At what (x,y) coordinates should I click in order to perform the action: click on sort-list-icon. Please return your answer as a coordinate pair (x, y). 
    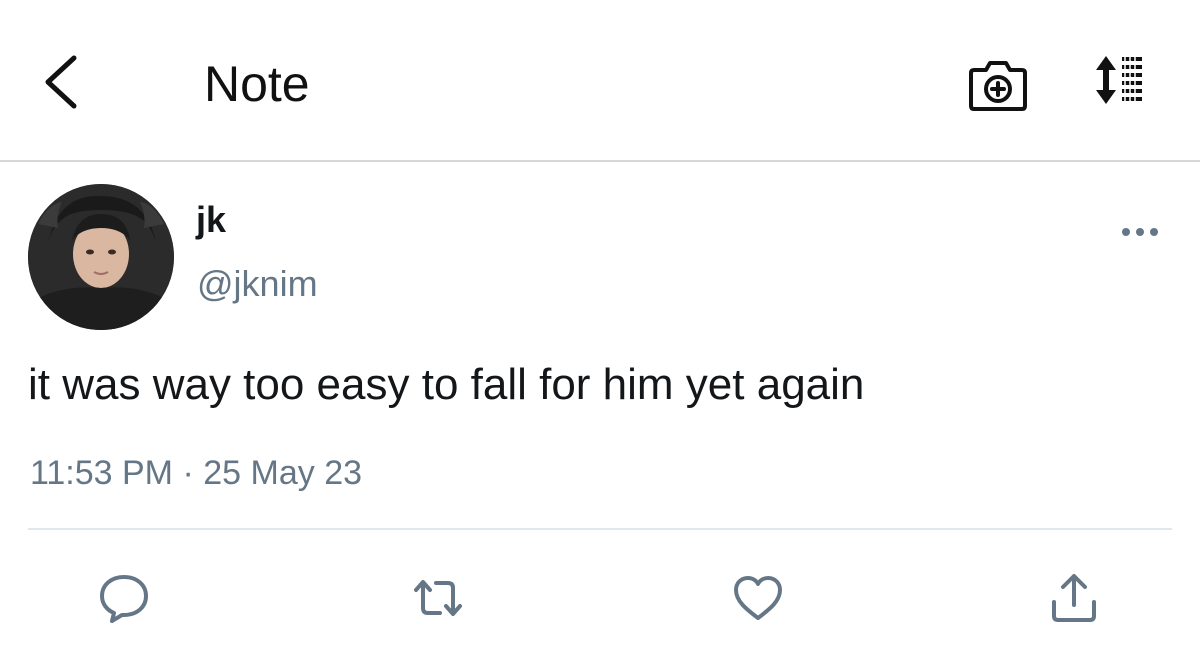
    Looking at the image, I should click on (1119, 80).